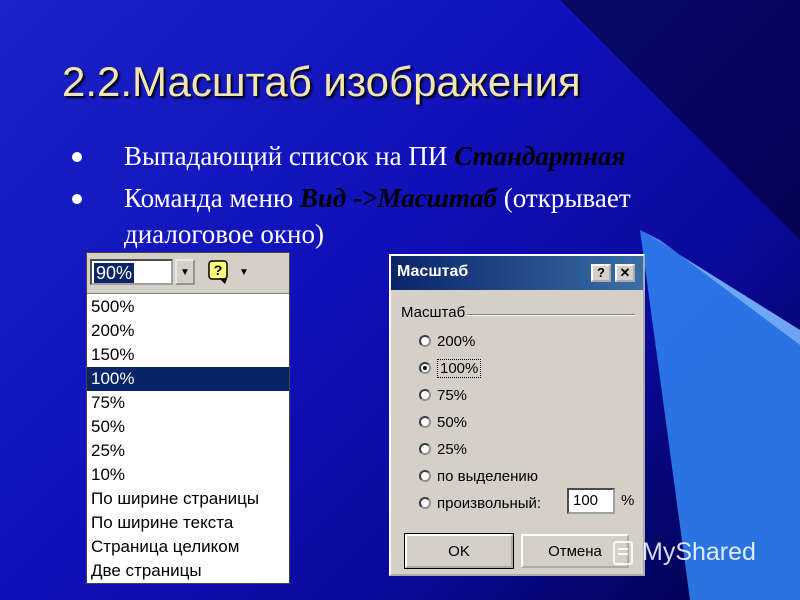 This screenshot has height=600, width=800. I want to click on chevron-down-icon: ▼, so click(185, 272).